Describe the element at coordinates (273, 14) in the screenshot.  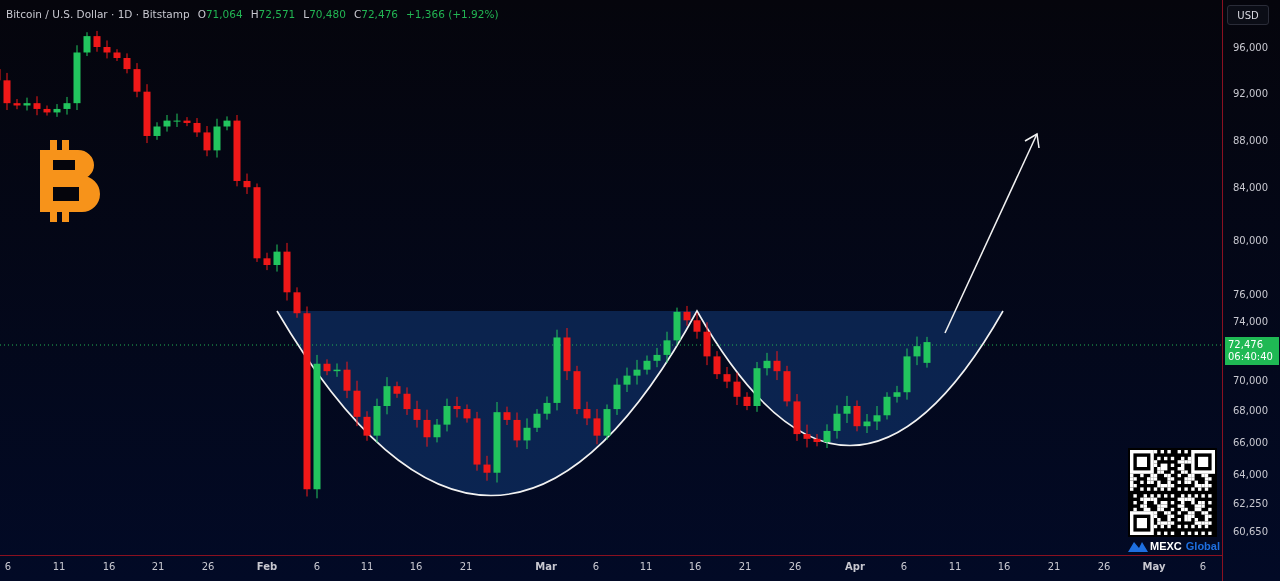
I see `ohlc-value: H72,571` at that location.